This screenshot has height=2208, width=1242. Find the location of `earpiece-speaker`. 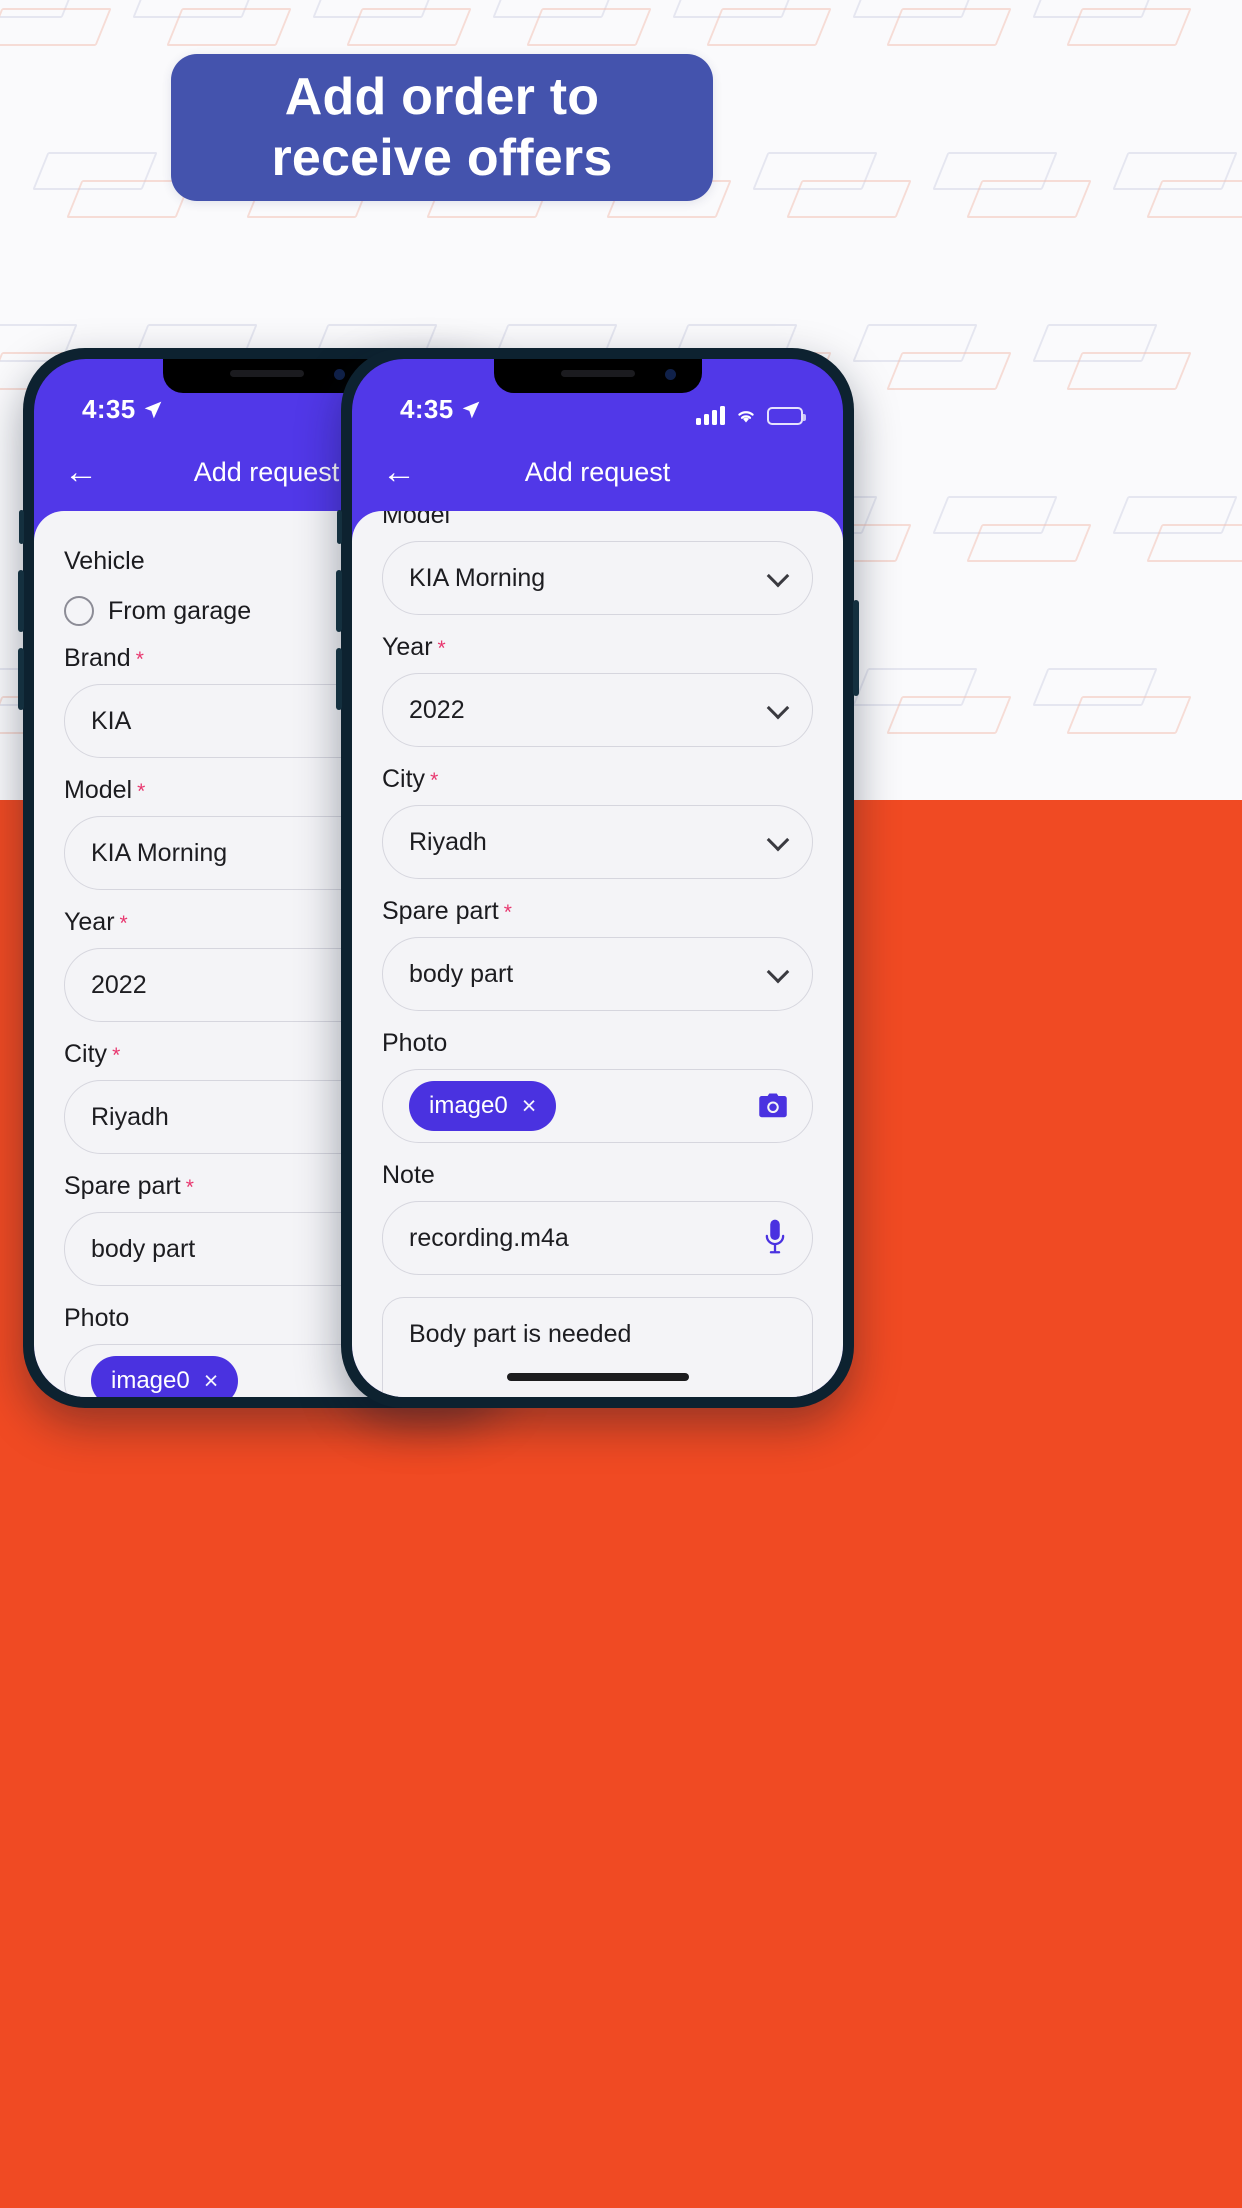

earpiece-speaker is located at coordinates (597, 373).